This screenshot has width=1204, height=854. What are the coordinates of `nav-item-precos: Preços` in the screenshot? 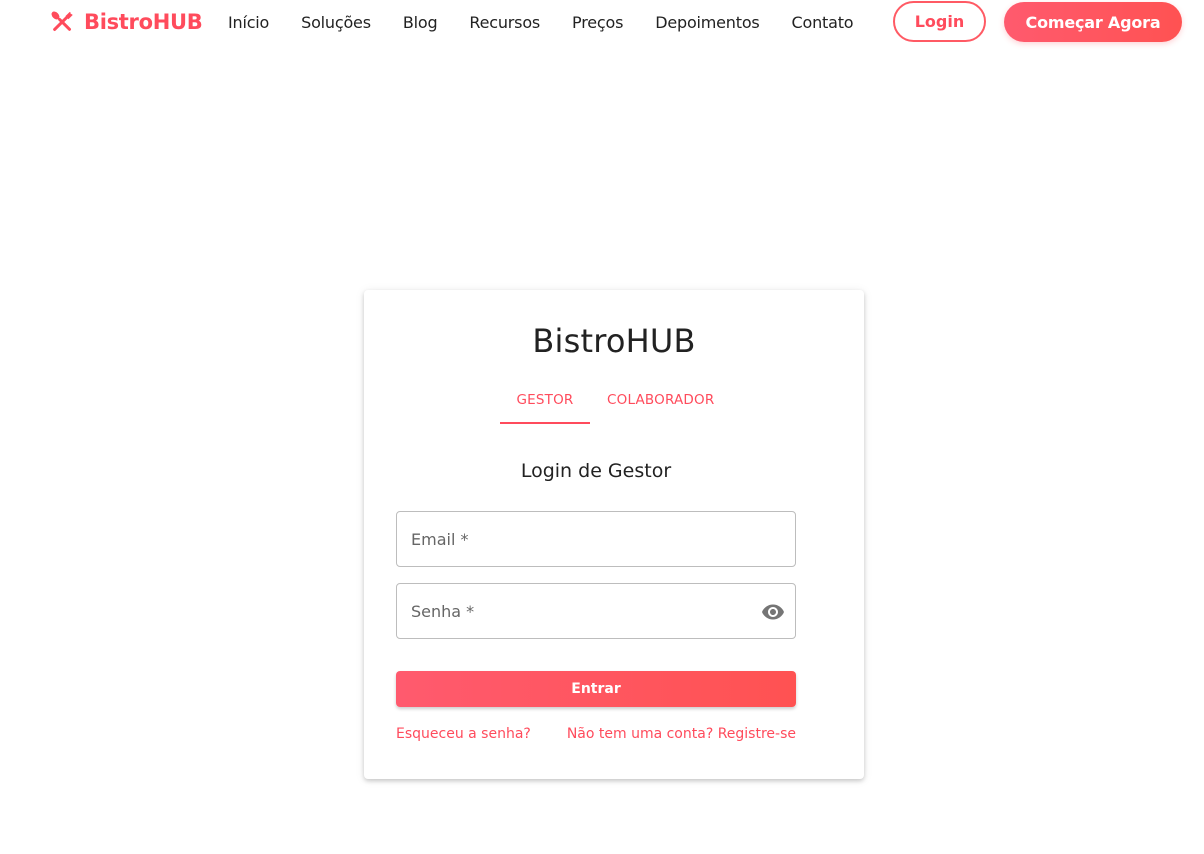 It's located at (597, 22).